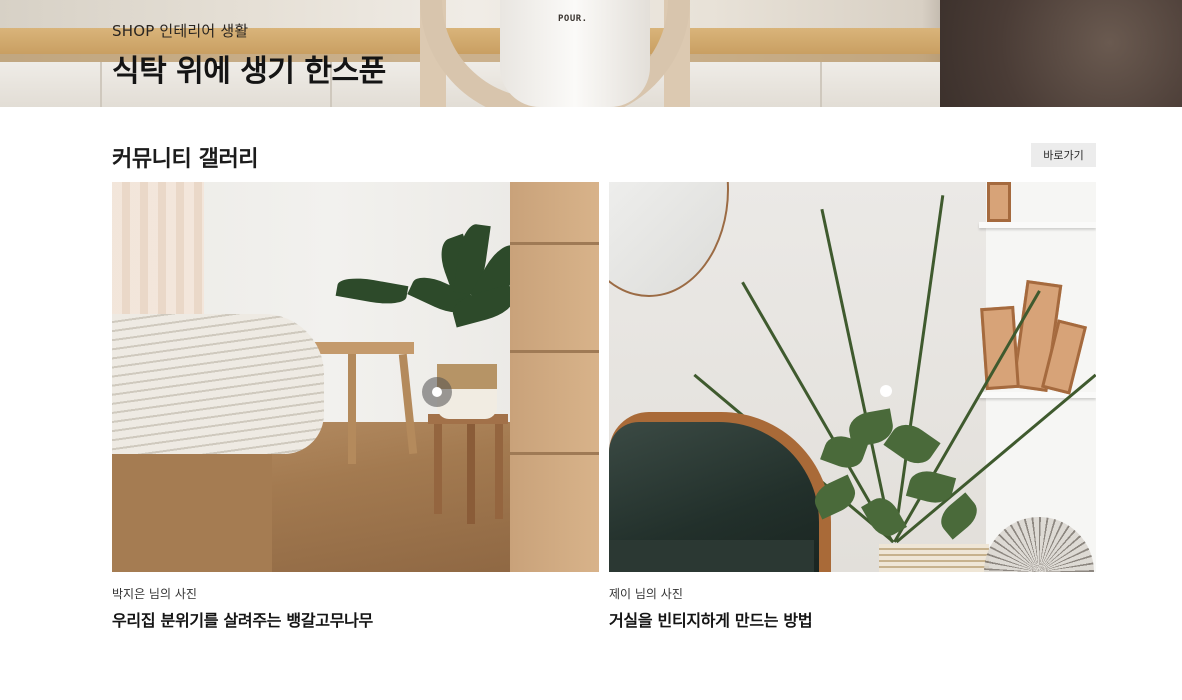 This screenshot has width=1182, height=700. I want to click on photo-author: 제이 님의 사진, so click(646, 594).